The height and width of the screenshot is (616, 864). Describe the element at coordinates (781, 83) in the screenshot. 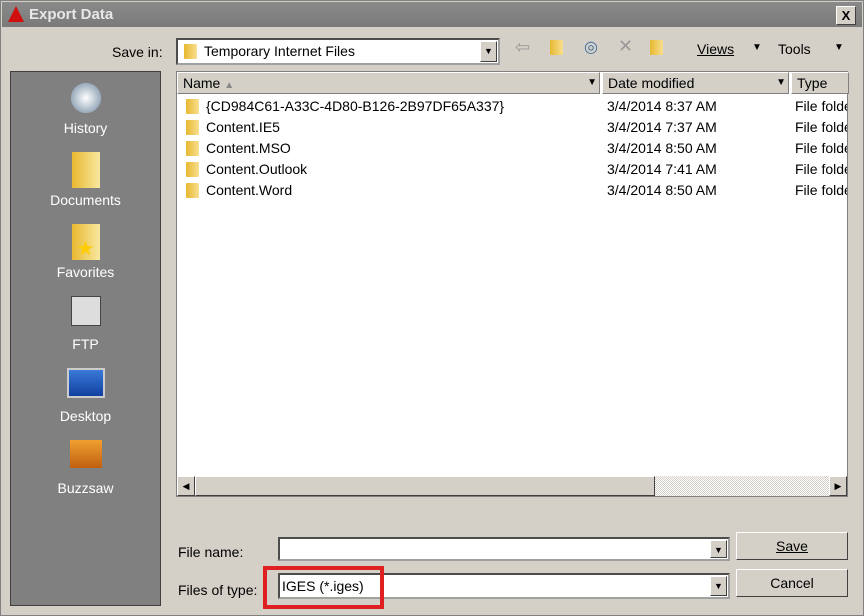

I see `date-filter-icon: ▼` at that location.